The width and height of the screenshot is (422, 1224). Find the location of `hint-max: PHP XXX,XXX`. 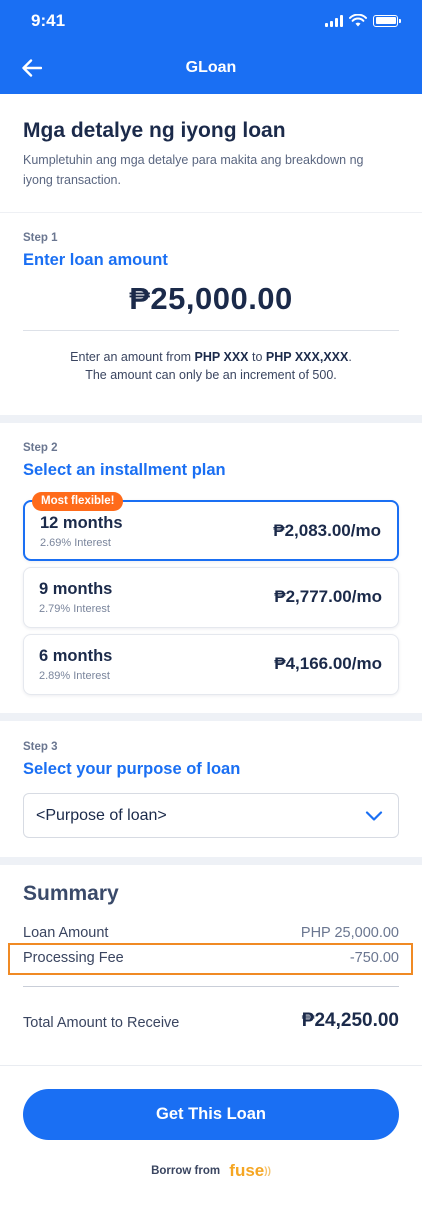

hint-max: PHP XXX,XXX is located at coordinates (307, 357).